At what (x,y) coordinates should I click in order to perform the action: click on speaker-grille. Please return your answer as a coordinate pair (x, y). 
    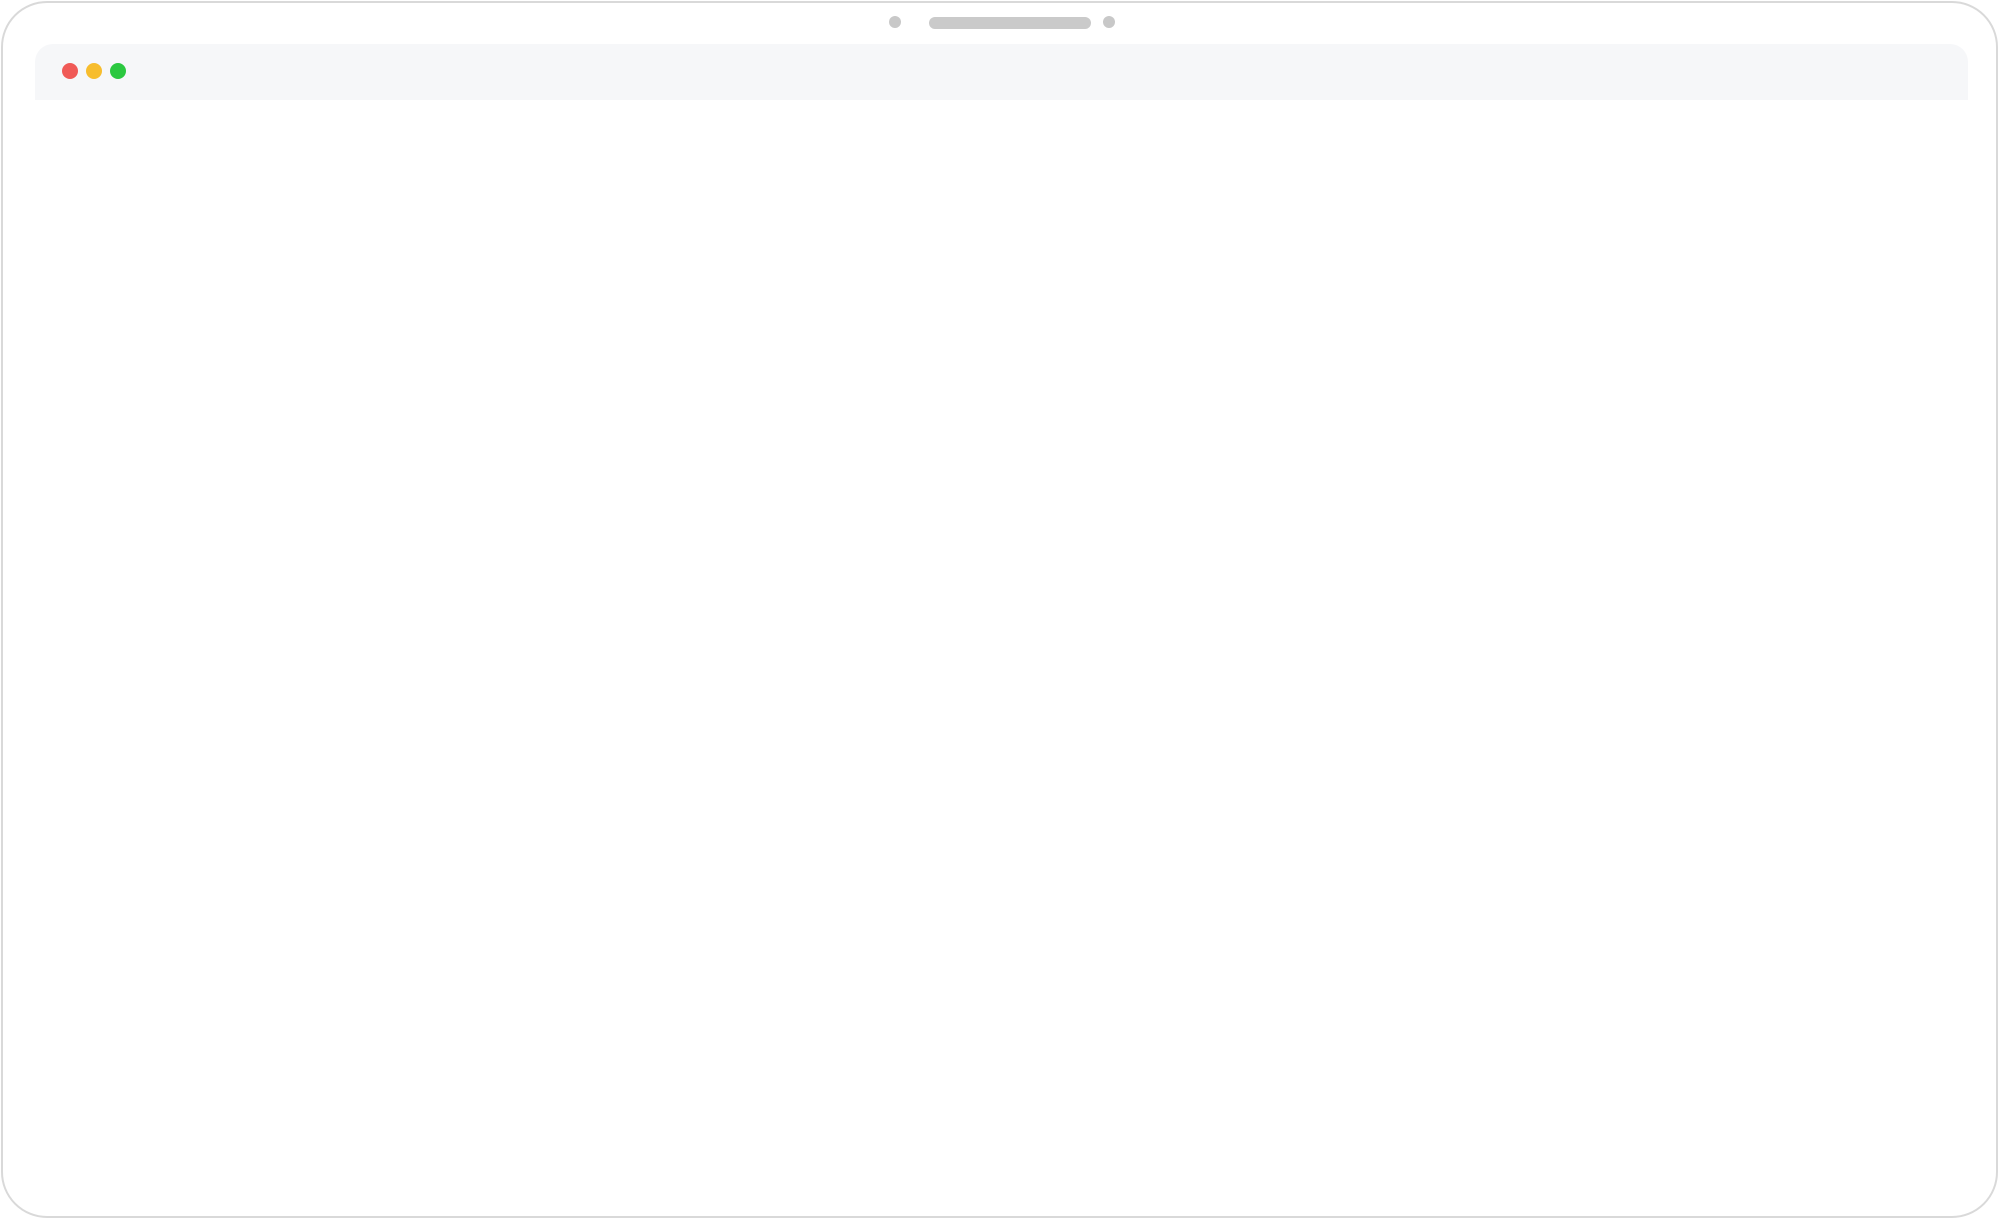
    Looking at the image, I should click on (1010, 23).